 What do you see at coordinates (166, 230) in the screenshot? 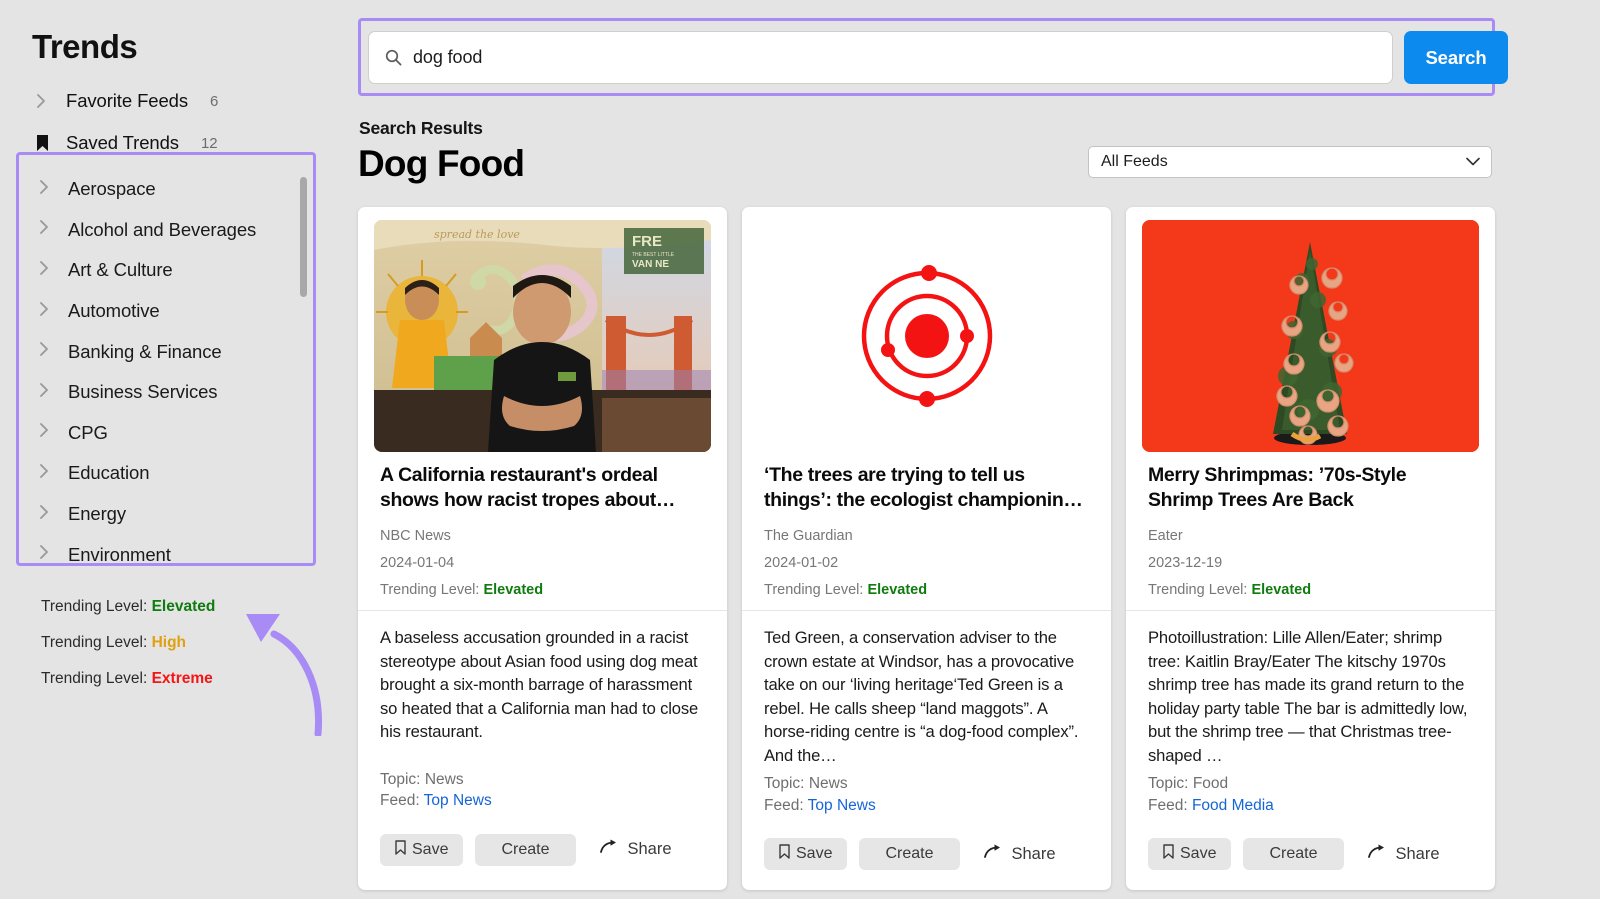
I see `sidebar-item-alcohol-and-beverages: Alcohol and Beverages` at bounding box center [166, 230].